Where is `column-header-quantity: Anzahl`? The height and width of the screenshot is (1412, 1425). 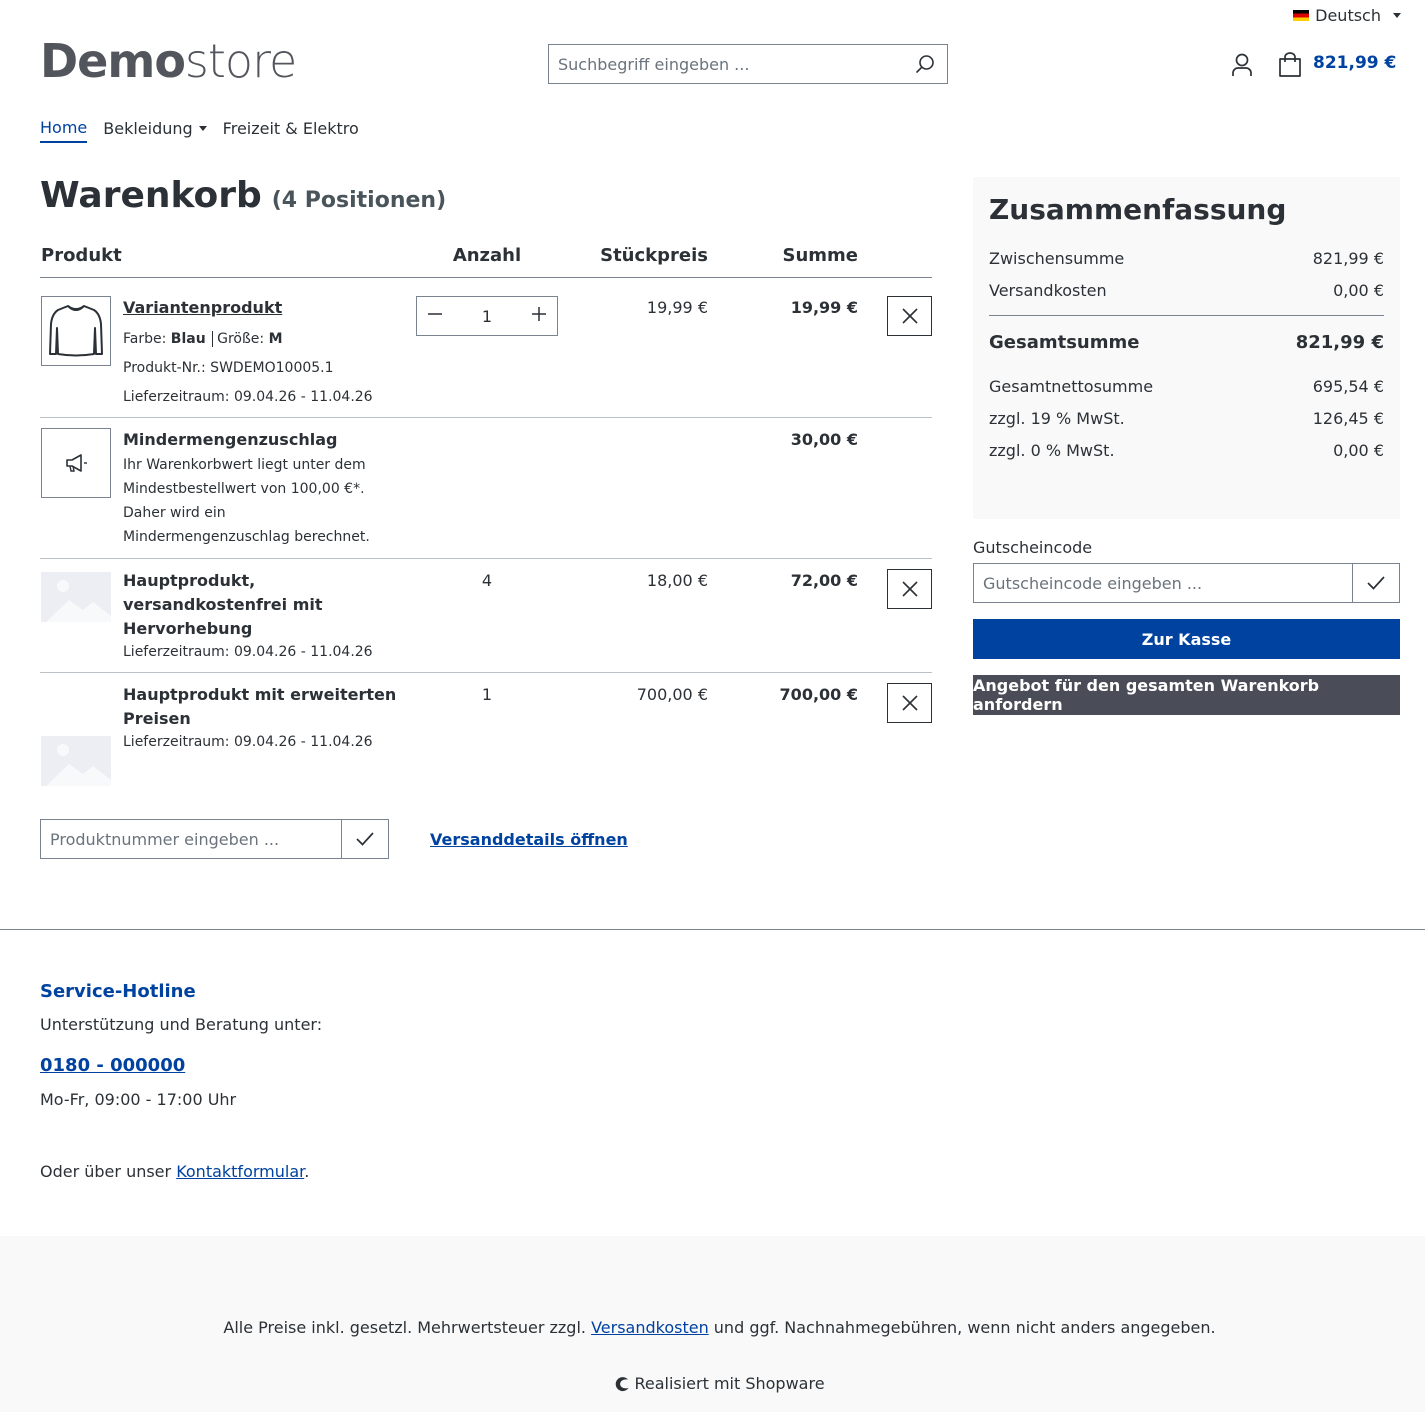 column-header-quantity: Anzahl is located at coordinates (487, 255).